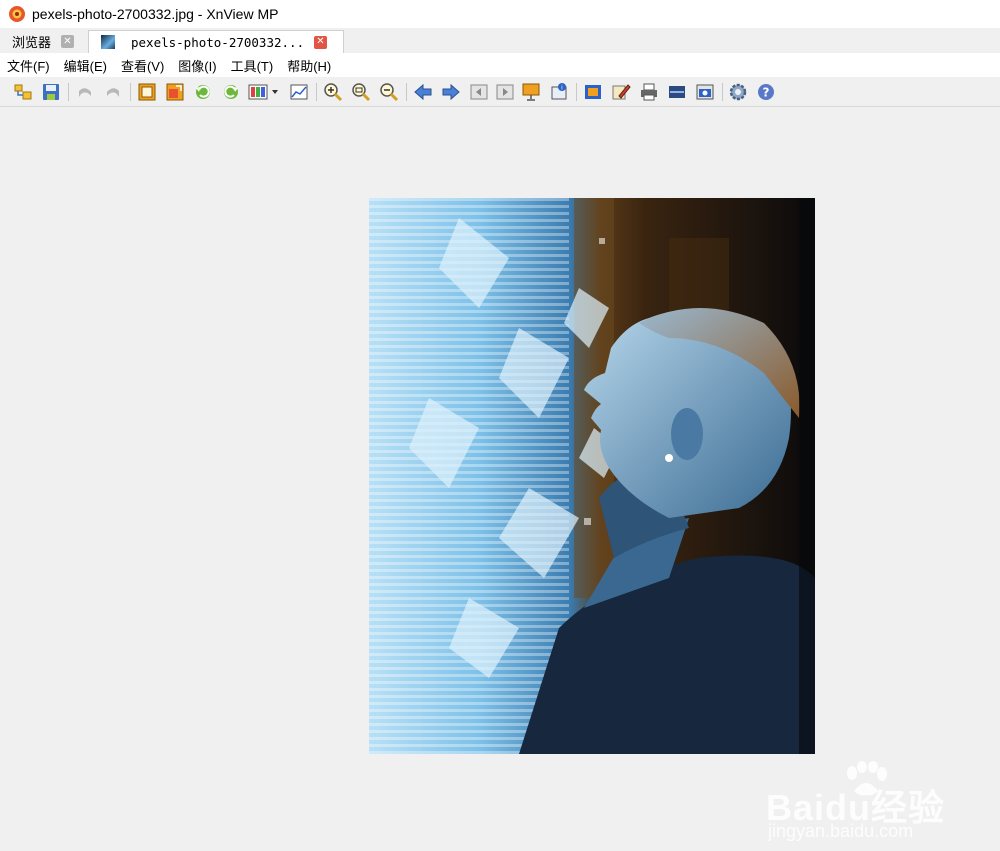 The height and width of the screenshot is (851, 1000). I want to click on tab-browser: 浏览器 ✕, so click(44, 41).